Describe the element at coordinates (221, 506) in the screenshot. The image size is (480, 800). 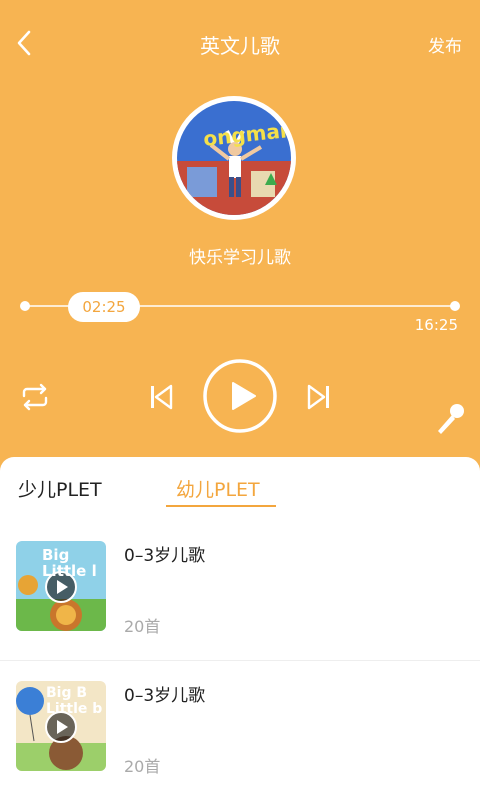
I see `active-tab-indicator` at that location.